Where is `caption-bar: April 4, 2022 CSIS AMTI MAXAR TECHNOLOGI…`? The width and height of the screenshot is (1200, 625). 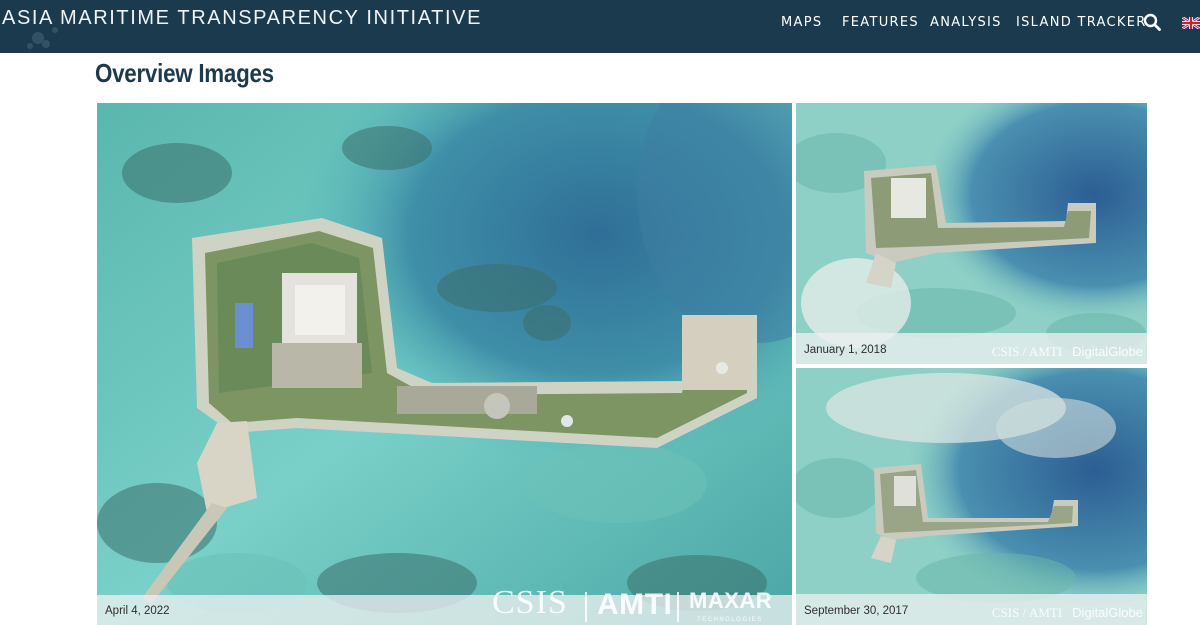 caption-bar: April 4, 2022 CSIS AMTI MAXAR TECHNOLOGI… is located at coordinates (444, 604).